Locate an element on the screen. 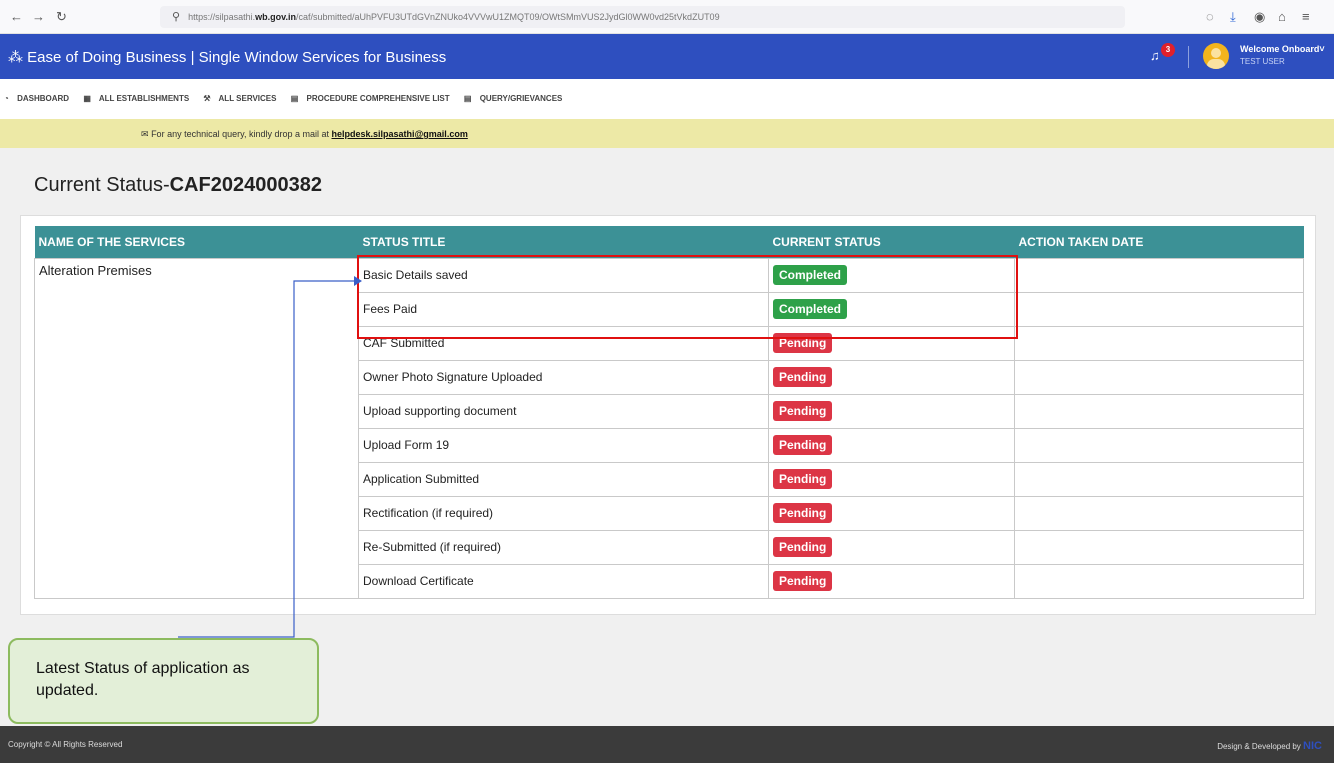 The height and width of the screenshot is (763, 1334). nav-query-label: QUERY/GRIEVANCES is located at coordinates (521, 98).